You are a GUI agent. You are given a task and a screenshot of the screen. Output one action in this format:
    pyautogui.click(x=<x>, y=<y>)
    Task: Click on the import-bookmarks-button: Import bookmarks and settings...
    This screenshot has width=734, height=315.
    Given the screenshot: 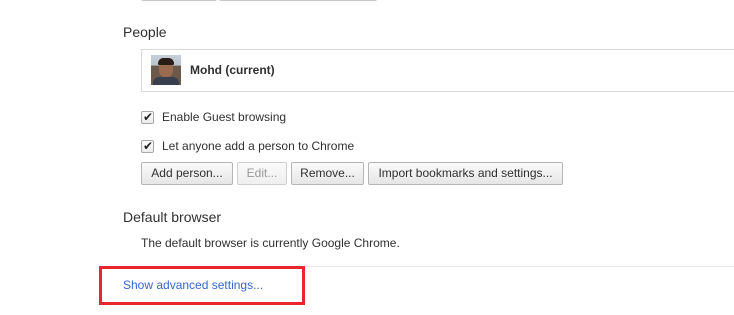 What is the action you would take?
    pyautogui.click(x=465, y=173)
    